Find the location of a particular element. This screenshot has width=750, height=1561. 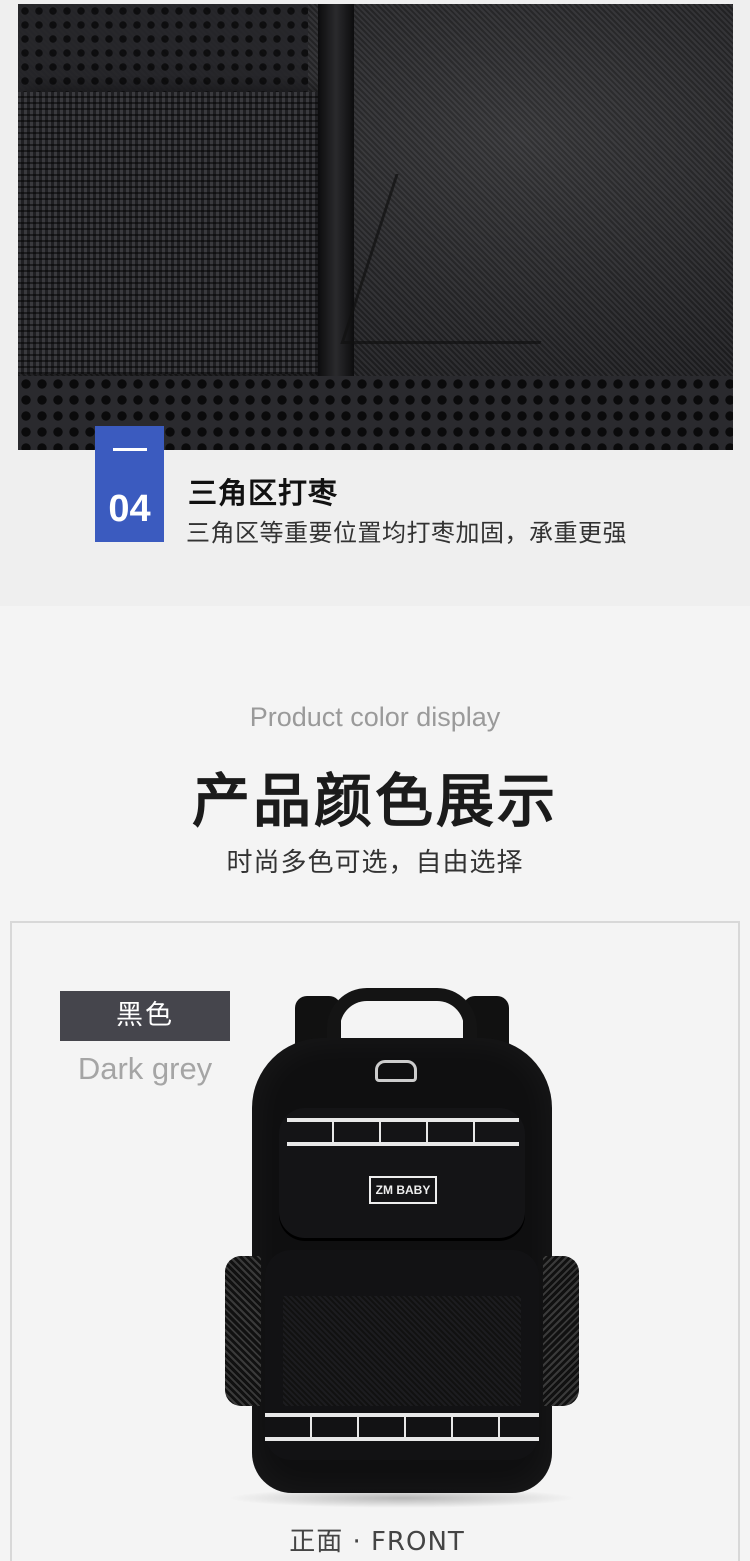

dash-icon is located at coordinates (129, 449).